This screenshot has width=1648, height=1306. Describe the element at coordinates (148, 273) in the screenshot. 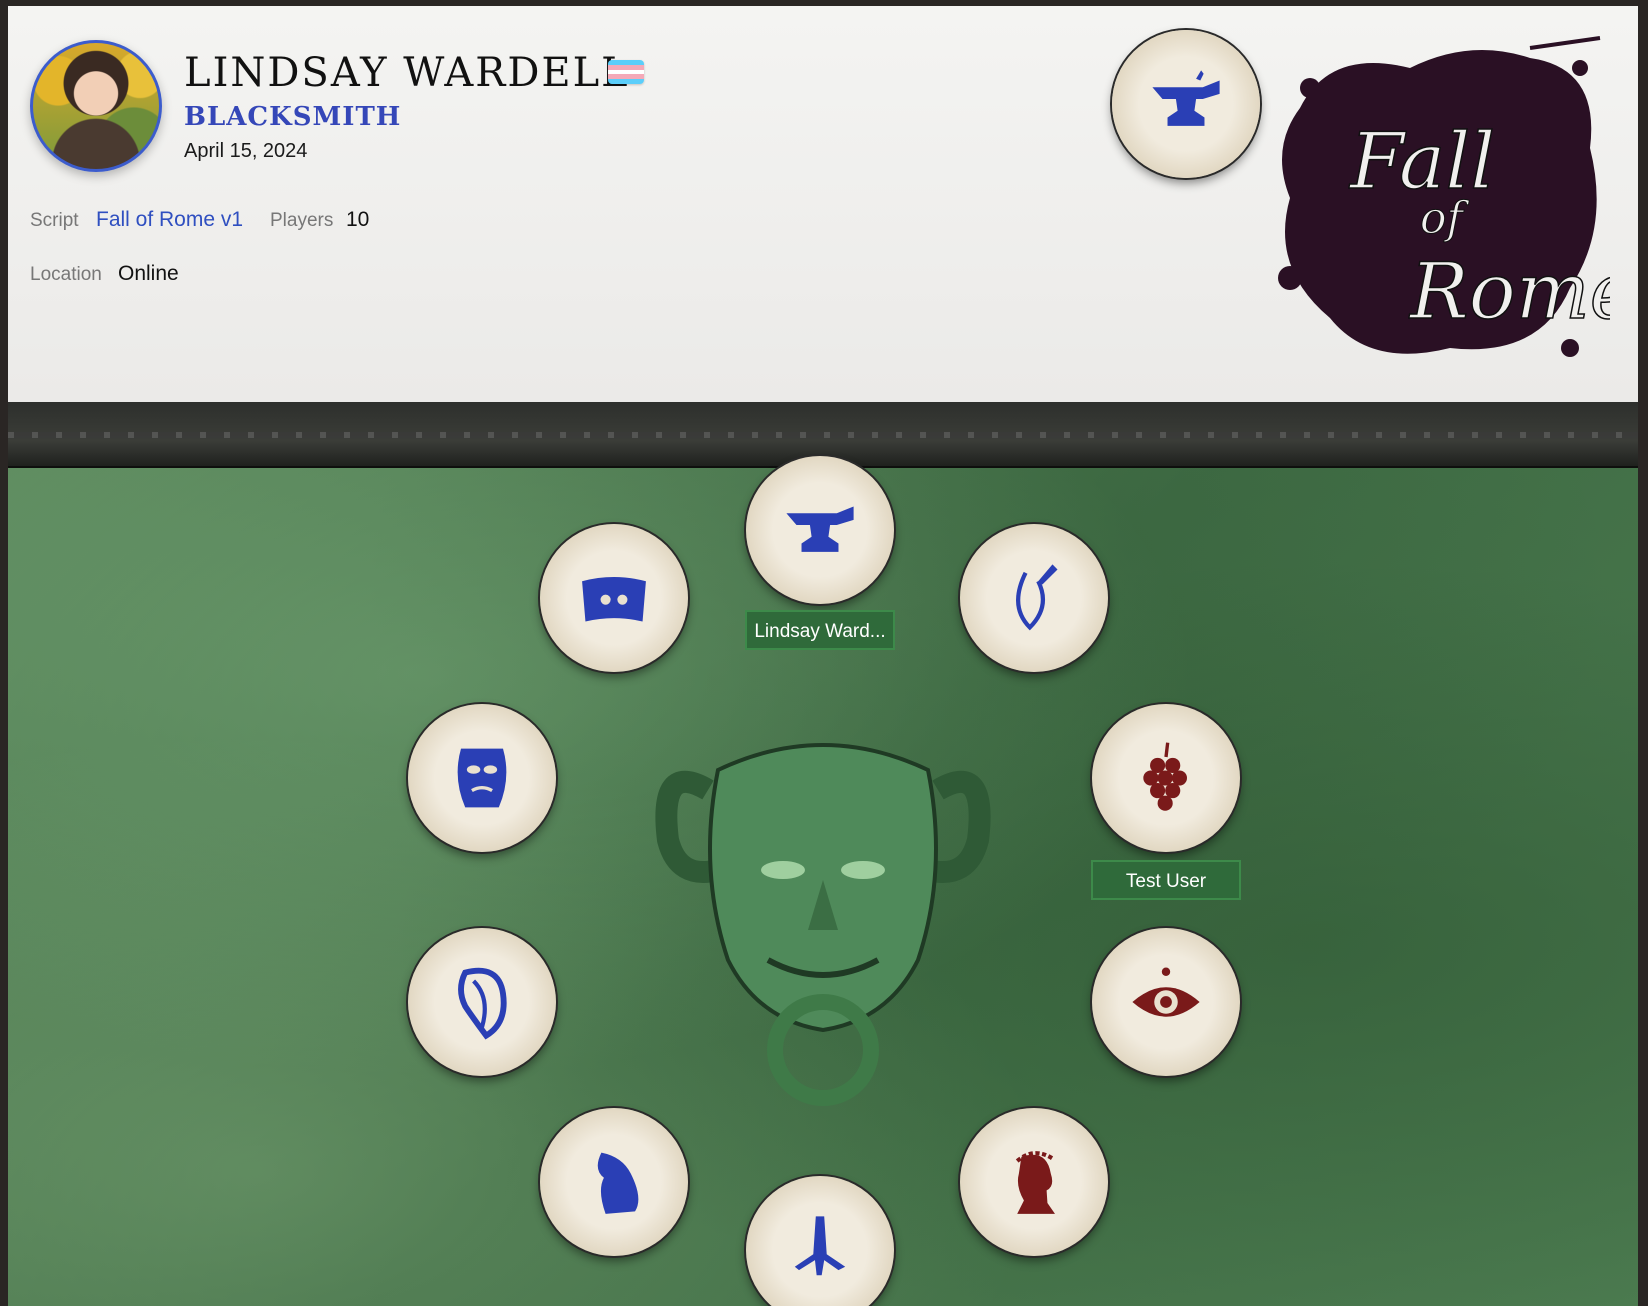

I see `location-value: Online` at that location.